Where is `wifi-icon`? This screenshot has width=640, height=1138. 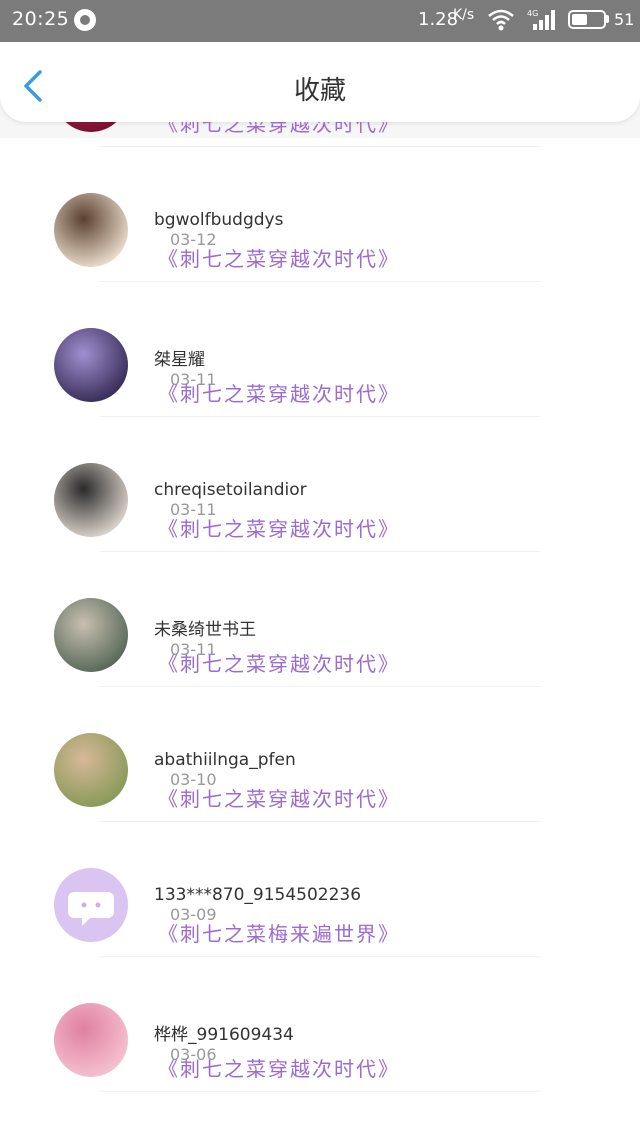
wifi-icon is located at coordinates (501, 20).